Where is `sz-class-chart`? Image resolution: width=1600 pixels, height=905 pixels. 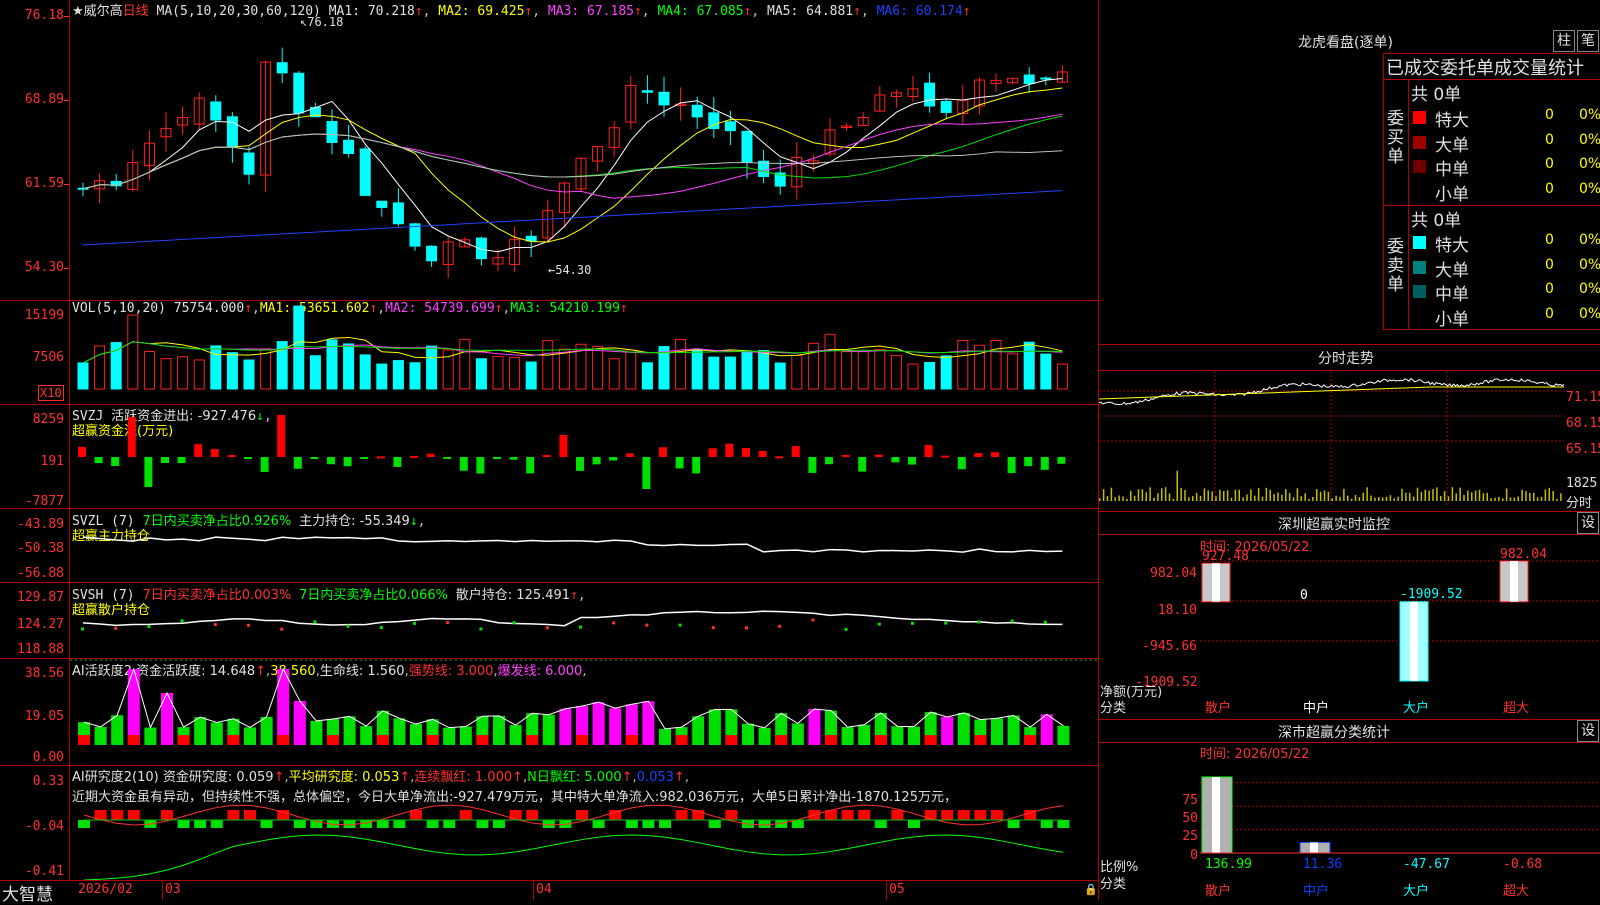
sz-class-chart is located at coordinates (1400, 816).